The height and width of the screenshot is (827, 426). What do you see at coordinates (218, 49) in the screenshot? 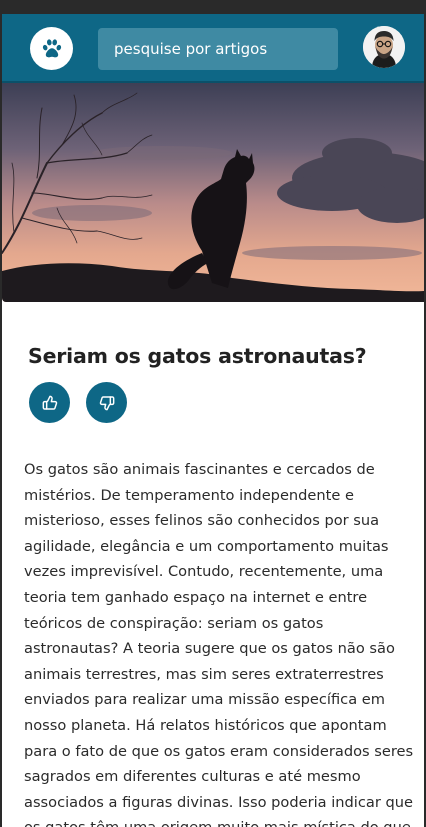
I see `search-input` at bounding box center [218, 49].